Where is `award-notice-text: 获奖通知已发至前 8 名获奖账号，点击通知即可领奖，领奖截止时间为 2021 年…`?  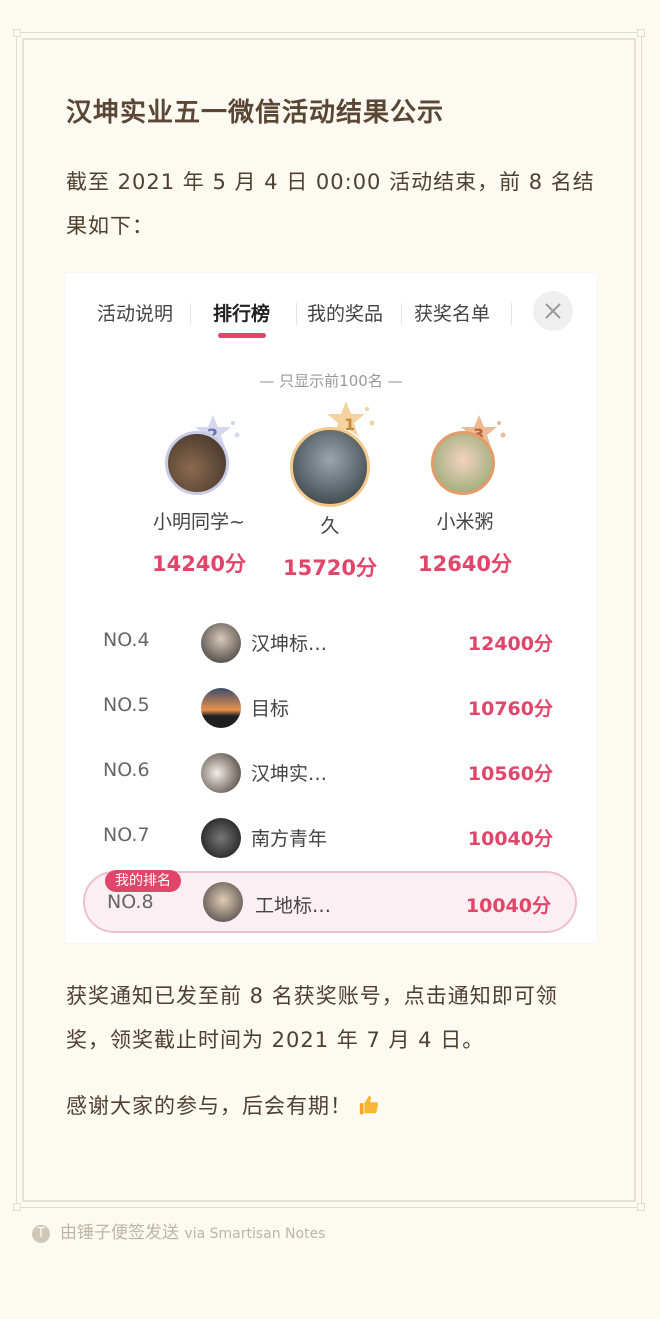
award-notice-text: 获奖通知已发至前 8 名获奖账号，点击通知即可领奖，领奖截止时间为 2021 年… is located at coordinates (312, 1018).